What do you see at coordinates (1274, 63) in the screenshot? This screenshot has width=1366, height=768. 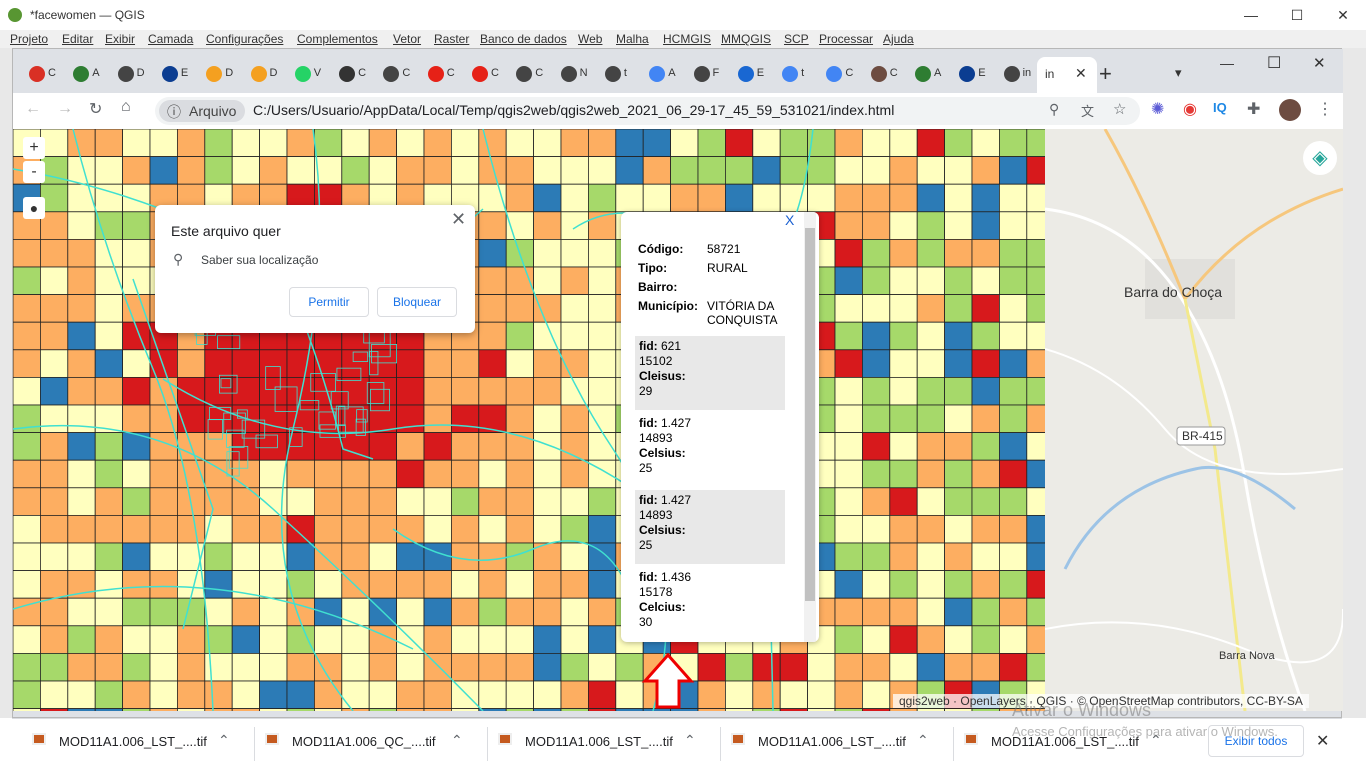 I see `chrome-maximize-button: ☐` at bounding box center [1274, 63].